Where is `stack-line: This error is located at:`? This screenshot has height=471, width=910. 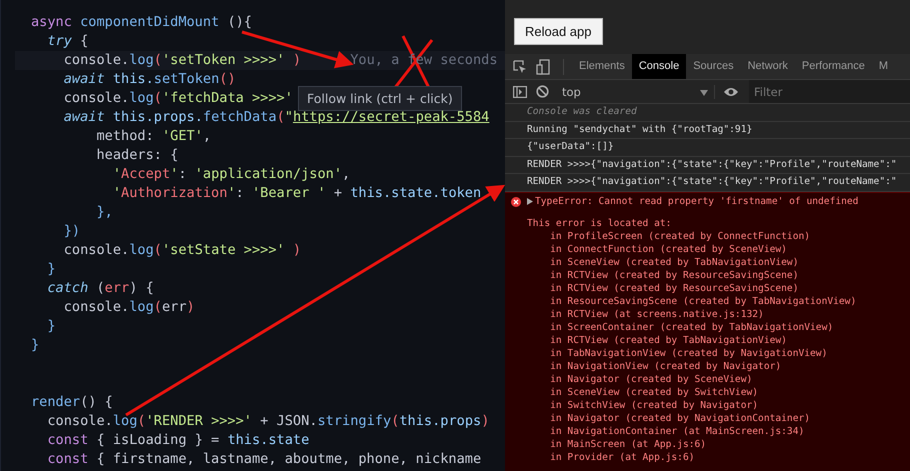 stack-line: This error is located at: is located at coordinates (599, 223).